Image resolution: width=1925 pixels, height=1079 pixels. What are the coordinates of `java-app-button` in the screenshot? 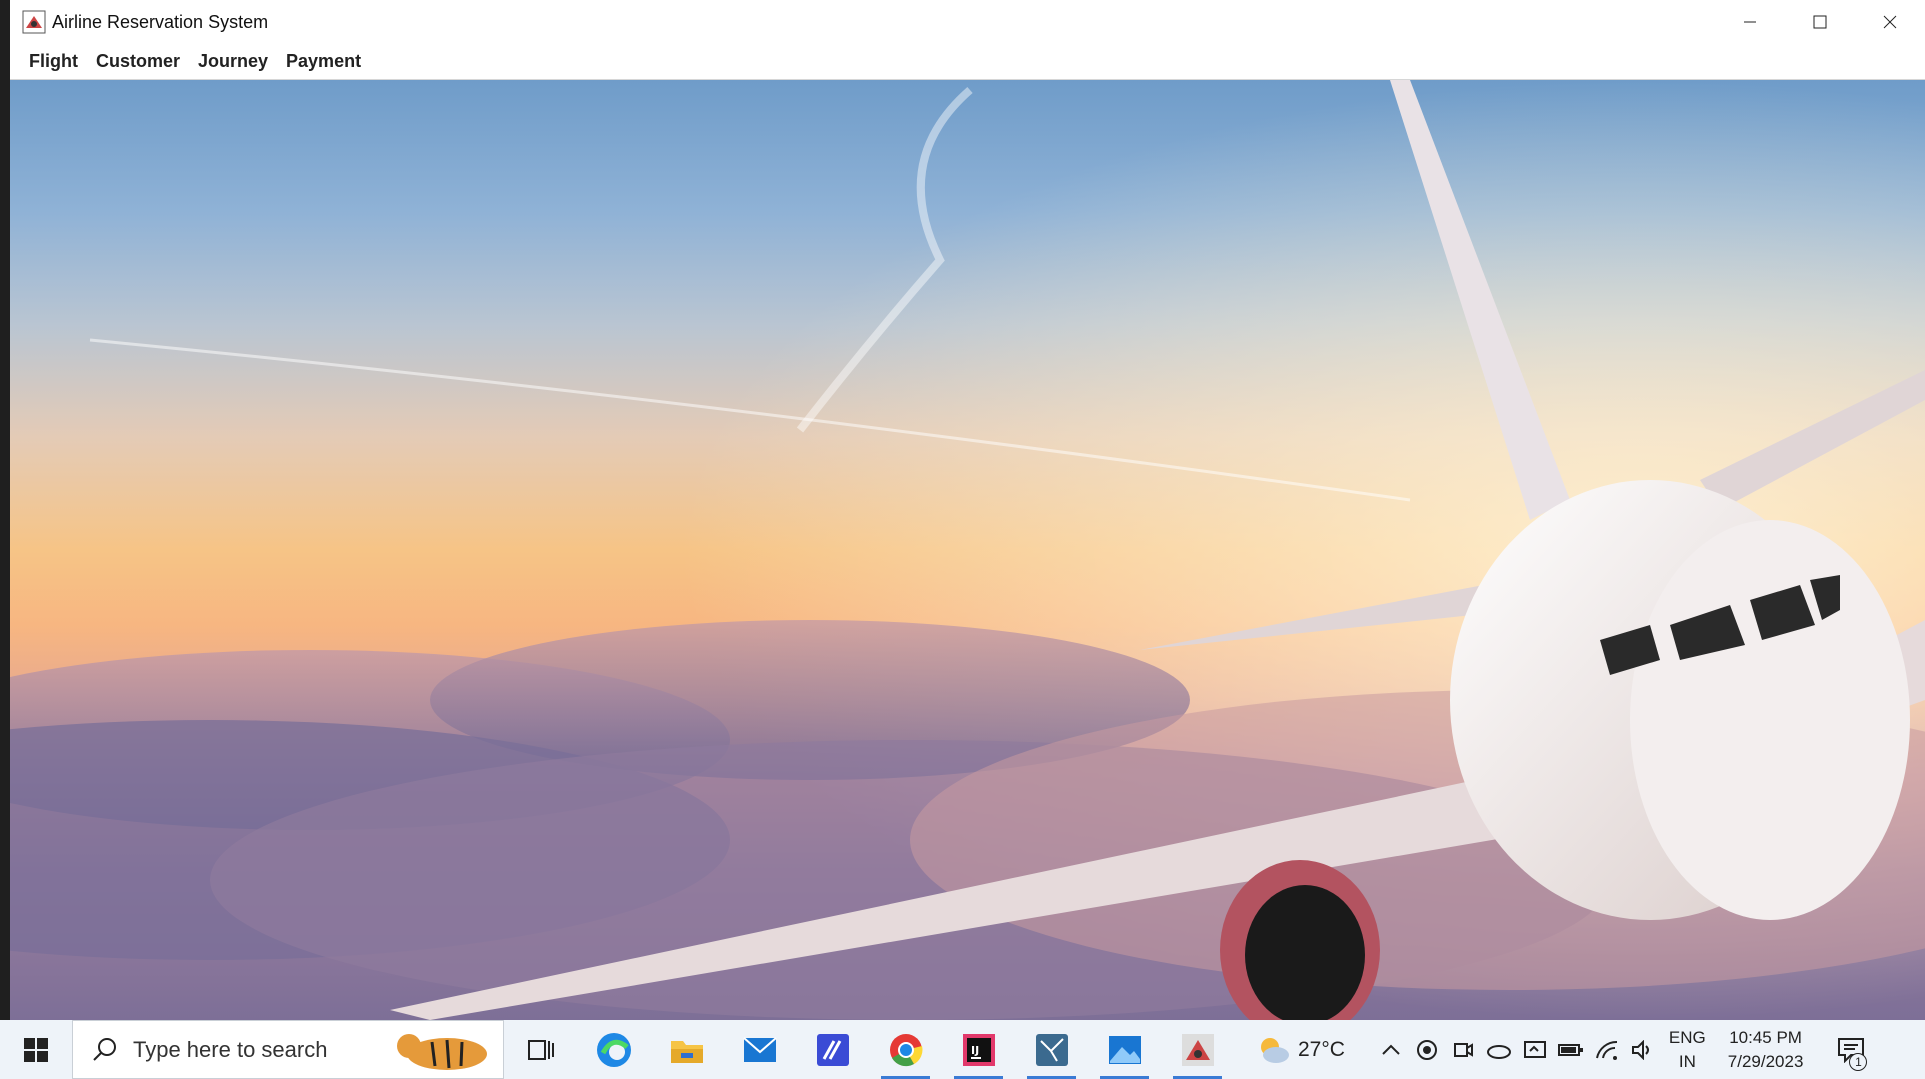 It's located at (1197, 1049).